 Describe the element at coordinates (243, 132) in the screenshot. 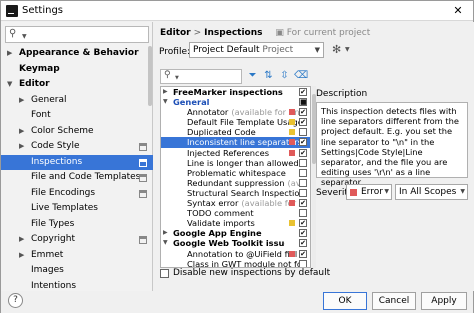

I see `inspection-label: Duplicated Code` at that location.